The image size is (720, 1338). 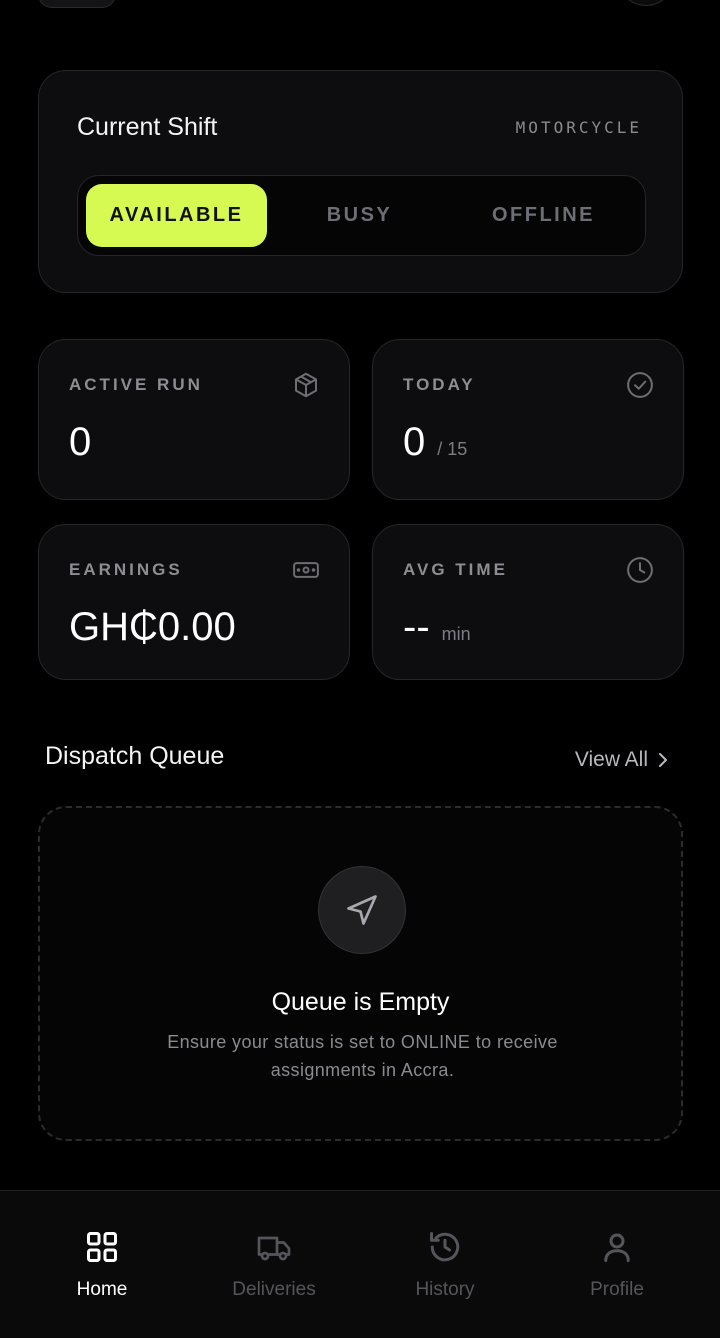 I want to click on dispatch-queue-title: Dispatch Queue, so click(x=135, y=756).